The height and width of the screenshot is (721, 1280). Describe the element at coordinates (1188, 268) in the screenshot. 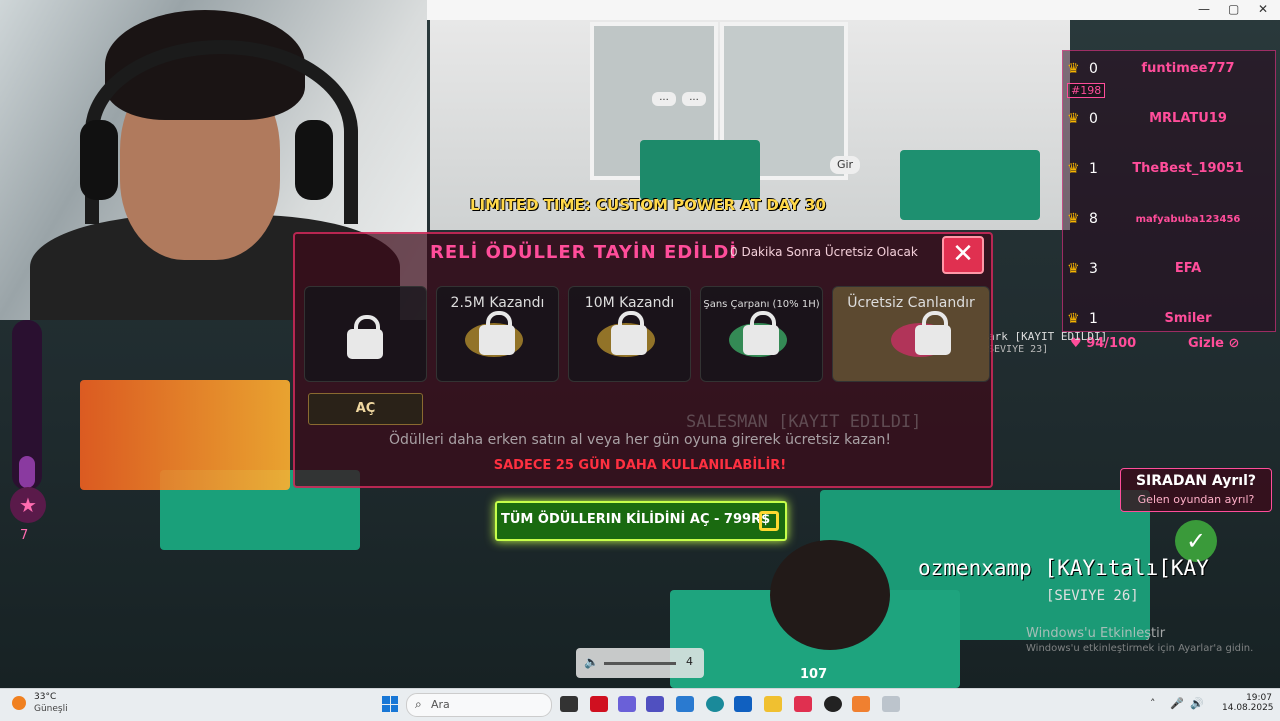

I see `leaderboard-name: EFA` at that location.